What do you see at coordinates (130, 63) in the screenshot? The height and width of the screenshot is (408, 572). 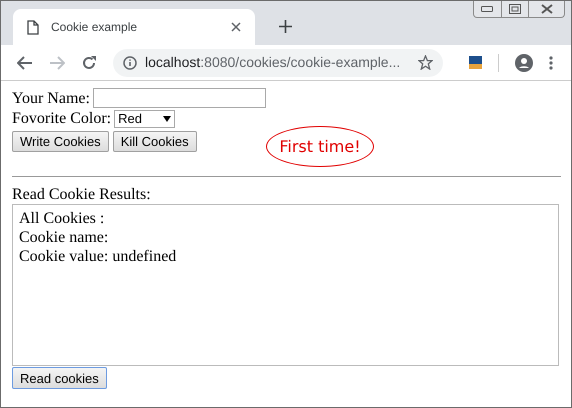 I see `info-icon` at bounding box center [130, 63].